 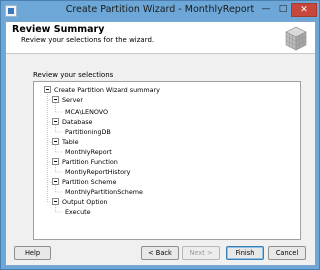 I want to click on page-subtitle: Review your selections for the wizard., so click(x=88, y=40).